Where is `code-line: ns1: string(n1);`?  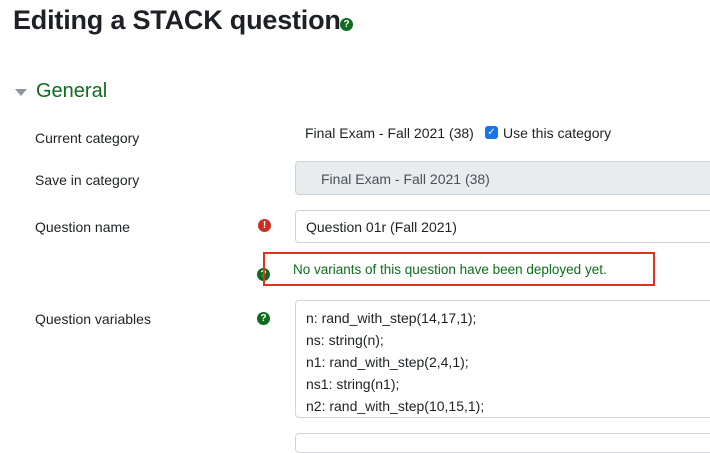 code-line: ns1: string(n1); is located at coordinates (353, 384).